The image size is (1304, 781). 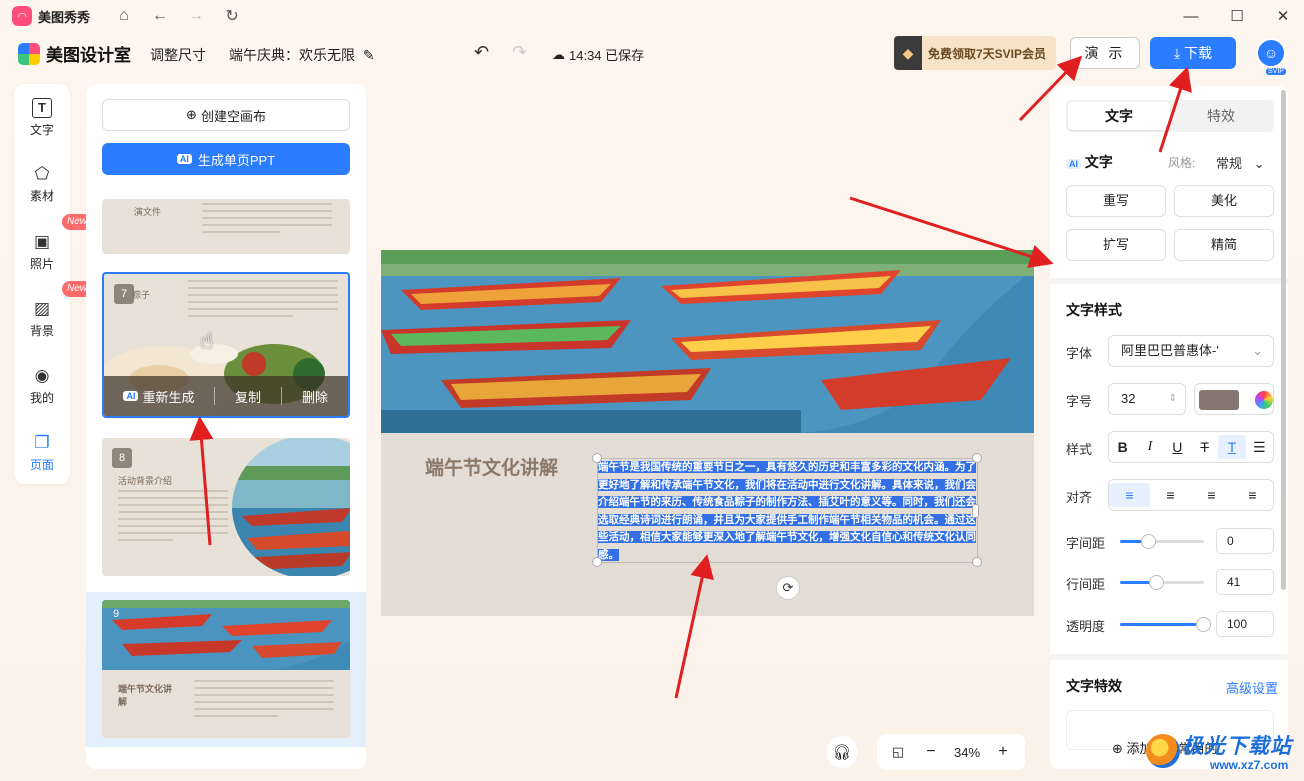 I want to click on maximize-button: ☐, so click(x=1237, y=16).